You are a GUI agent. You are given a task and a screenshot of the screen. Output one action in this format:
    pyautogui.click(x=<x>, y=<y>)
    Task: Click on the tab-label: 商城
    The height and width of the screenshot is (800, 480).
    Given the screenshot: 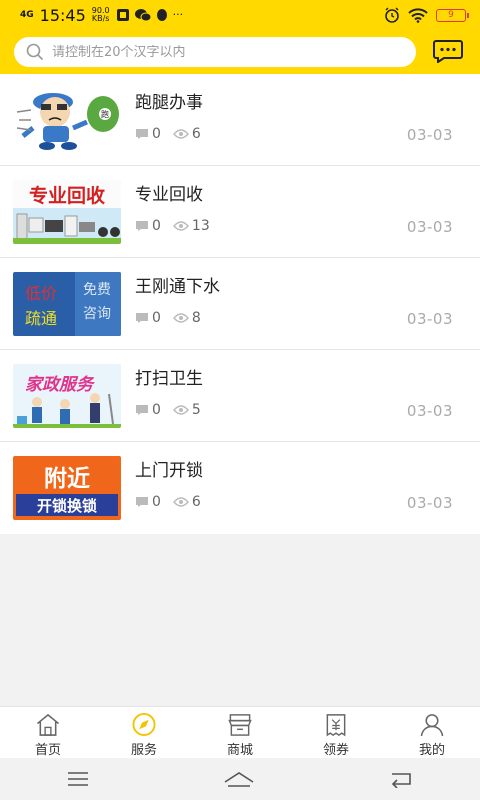 What is the action you would take?
    pyautogui.click(x=239, y=750)
    